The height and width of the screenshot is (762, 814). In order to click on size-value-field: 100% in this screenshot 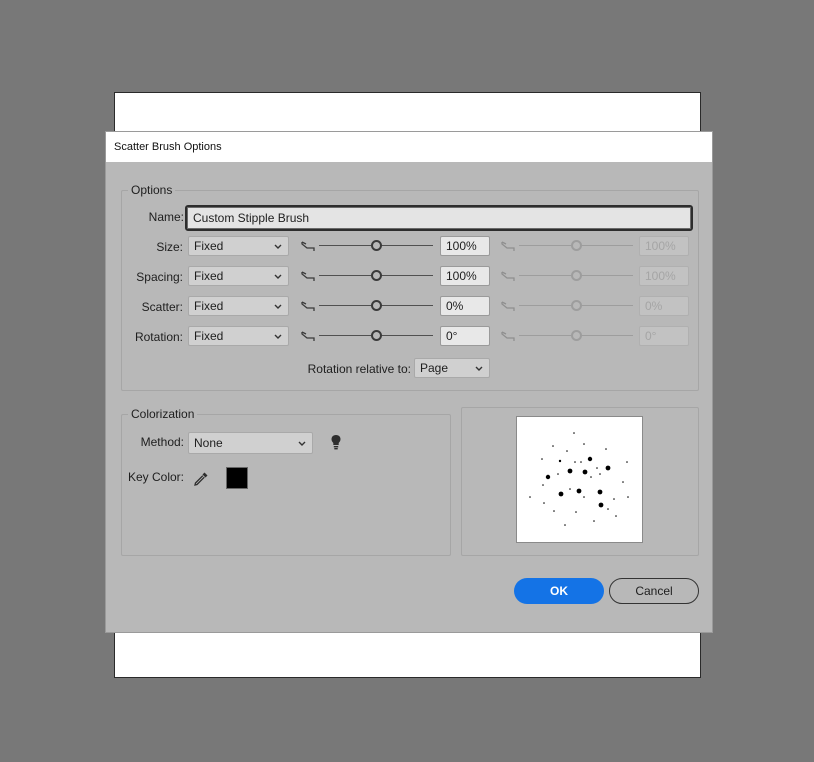, I will do `click(465, 246)`.